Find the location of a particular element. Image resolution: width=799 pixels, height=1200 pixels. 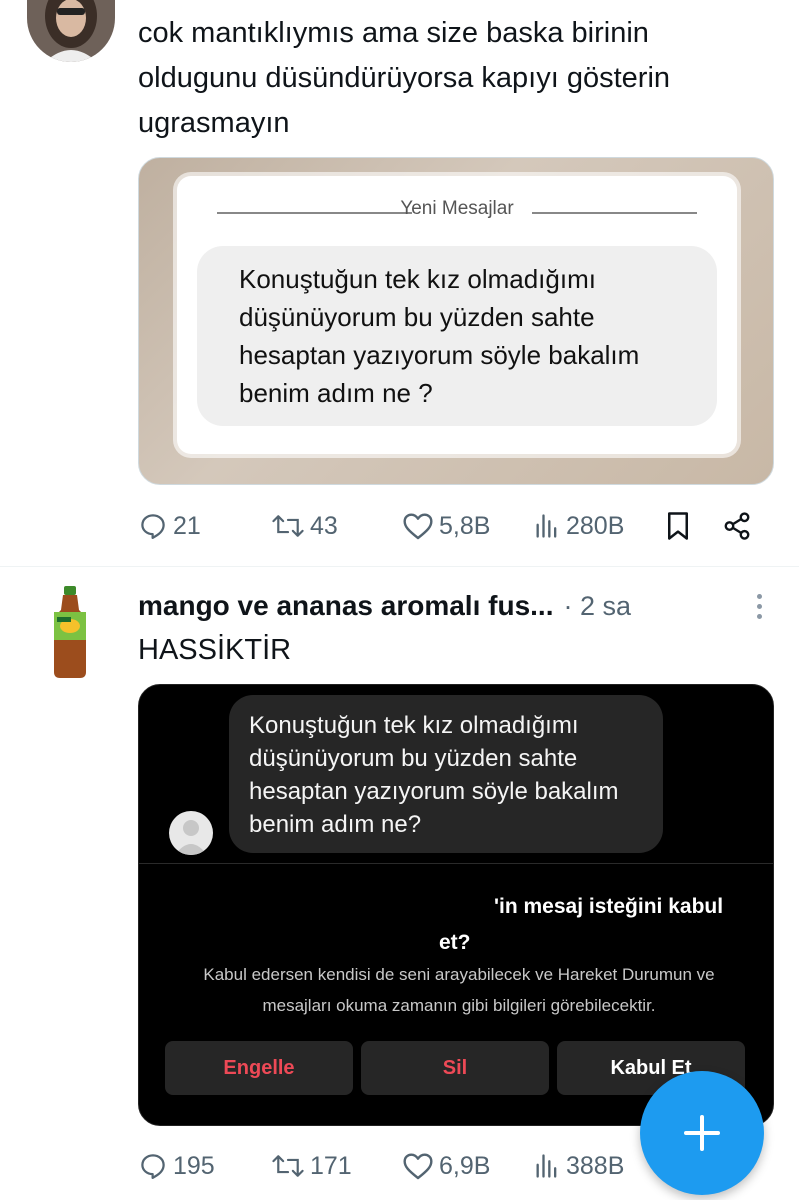

tweet-actions: 21 43 5,8B 280B is located at coordinates (448, 526).